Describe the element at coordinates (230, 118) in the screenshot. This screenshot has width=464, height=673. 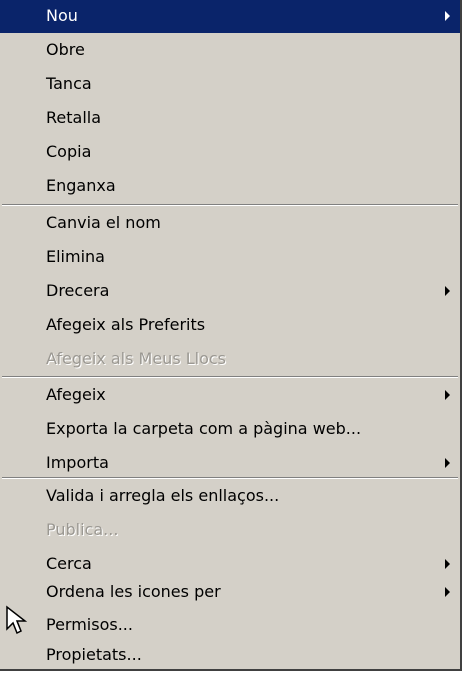
I see `menu-item-retalla: Retalla` at that location.